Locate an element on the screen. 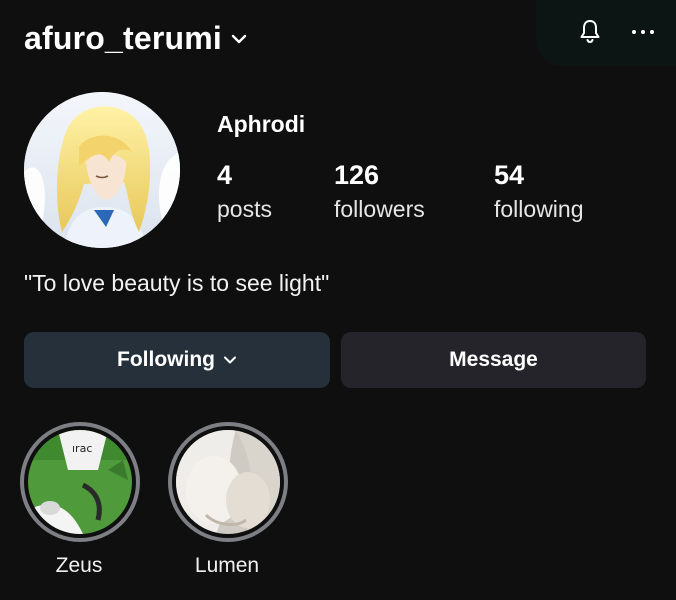 This screenshot has height=600, width=676. highlight-ring is located at coordinates (228, 482).